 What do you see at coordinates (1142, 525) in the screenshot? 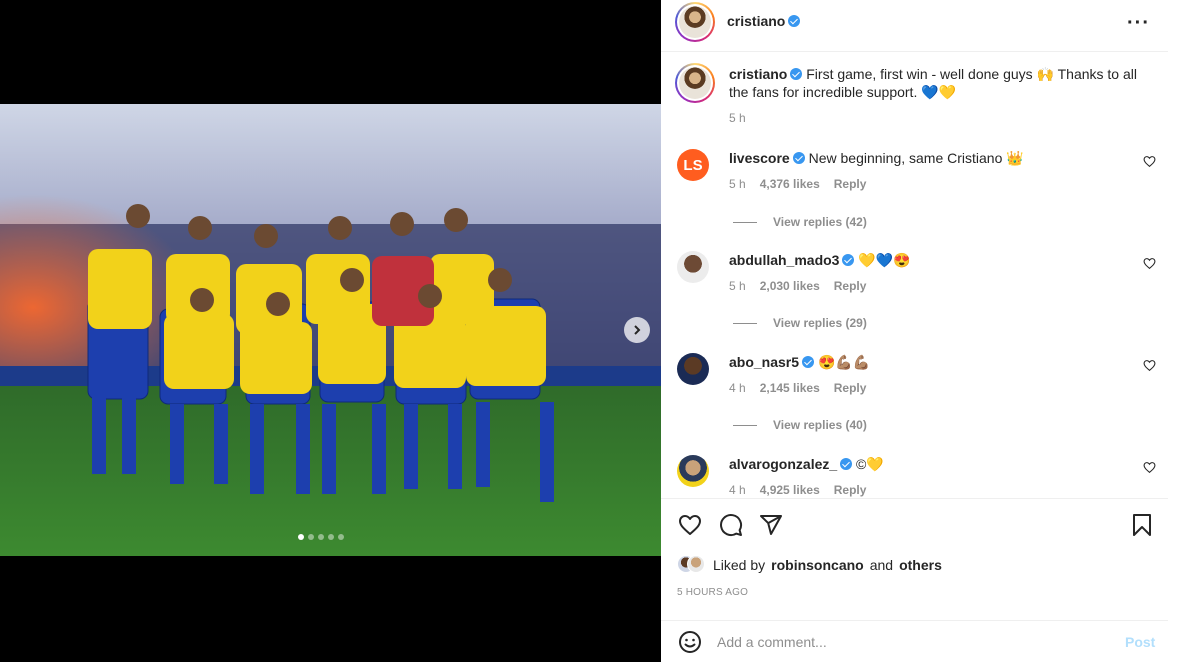
I see `save-bookmark-icon` at bounding box center [1142, 525].